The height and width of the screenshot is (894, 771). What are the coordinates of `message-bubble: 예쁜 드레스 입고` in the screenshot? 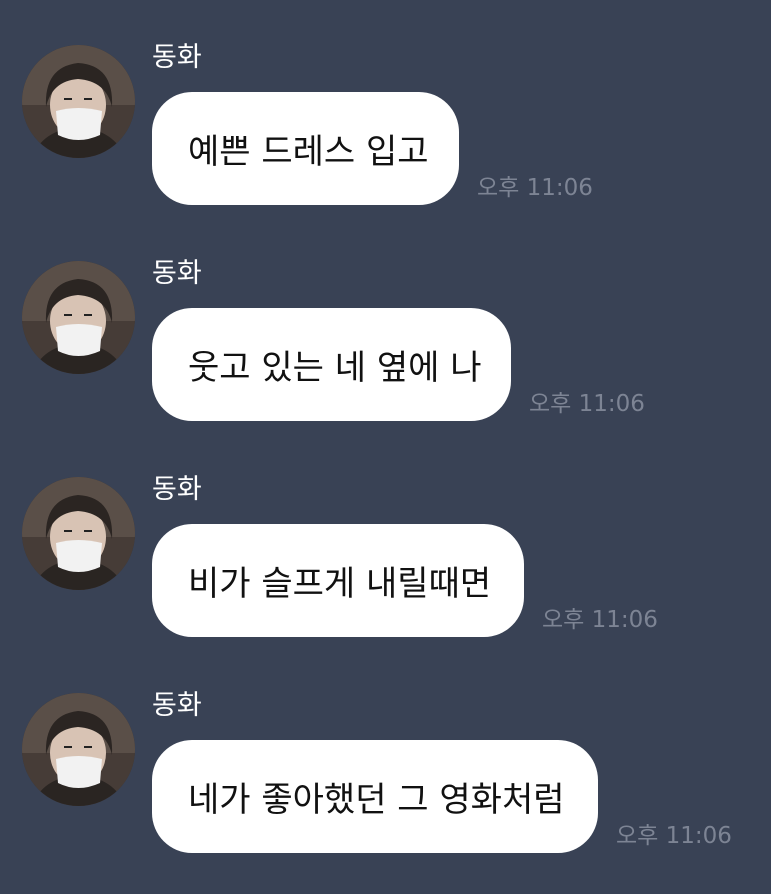 It's located at (305, 148).